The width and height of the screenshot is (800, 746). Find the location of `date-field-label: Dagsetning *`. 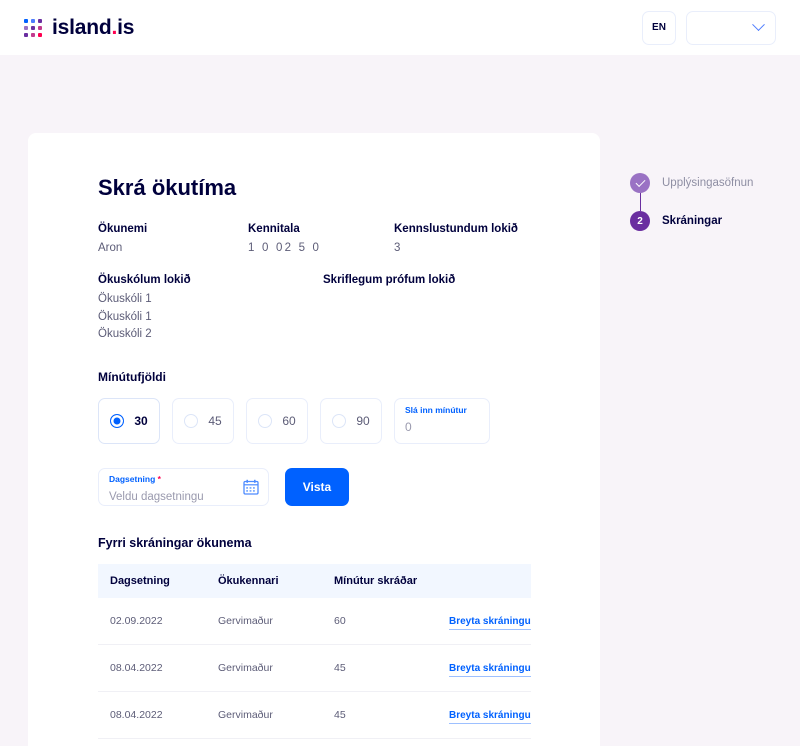

date-field-label: Dagsetning * is located at coordinates (135, 479).